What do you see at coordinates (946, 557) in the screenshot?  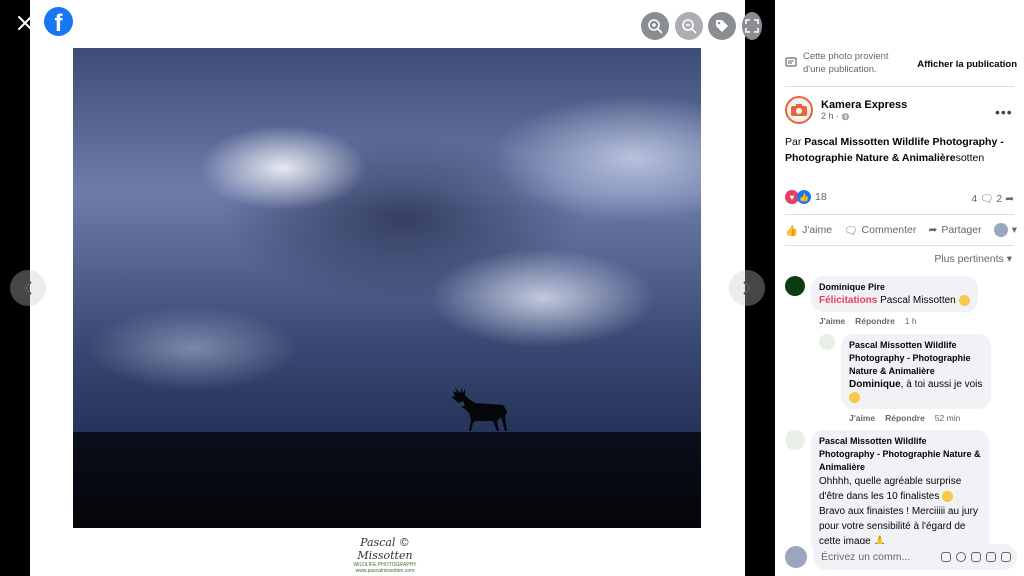 I see `sticker-icon` at bounding box center [946, 557].